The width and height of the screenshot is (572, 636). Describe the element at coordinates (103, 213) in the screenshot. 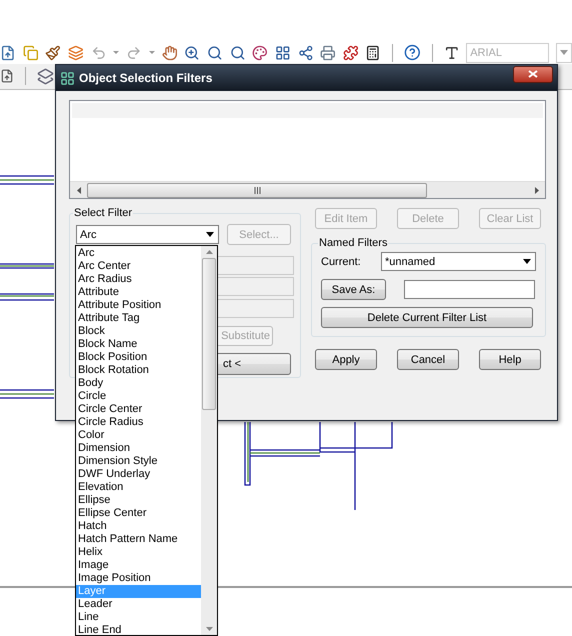

I see `group-label: Select Filter` at that location.